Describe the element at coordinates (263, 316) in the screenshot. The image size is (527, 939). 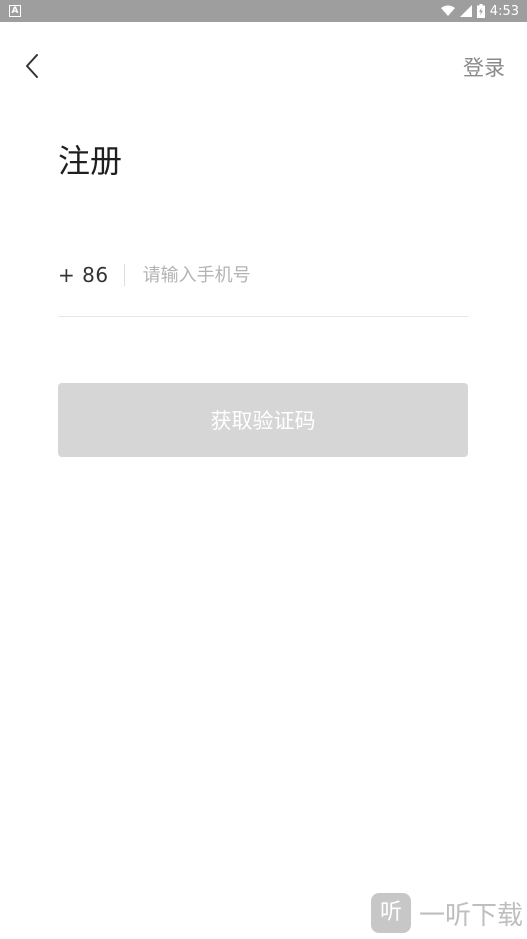
I see `phone-input-underline` at that location.